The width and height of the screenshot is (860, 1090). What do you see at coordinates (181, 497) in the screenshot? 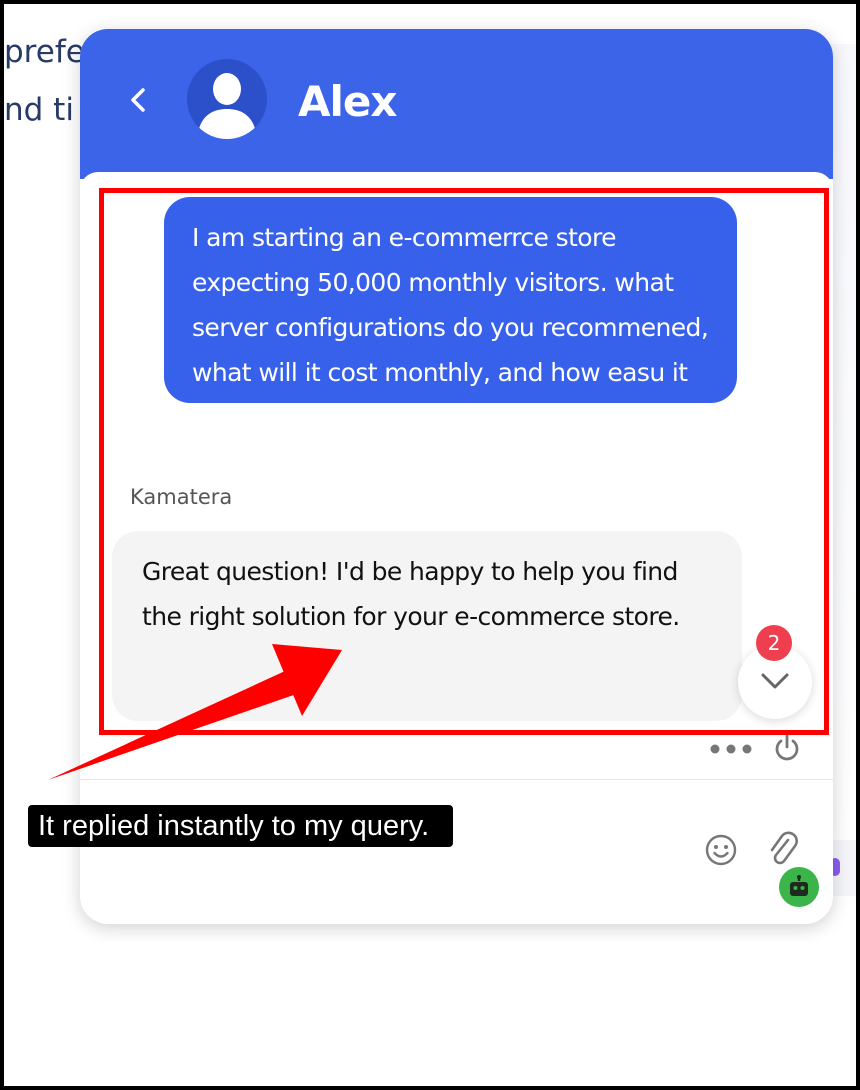
I see `message-sender-label: Kamatera` at bounding box center [181, 497].